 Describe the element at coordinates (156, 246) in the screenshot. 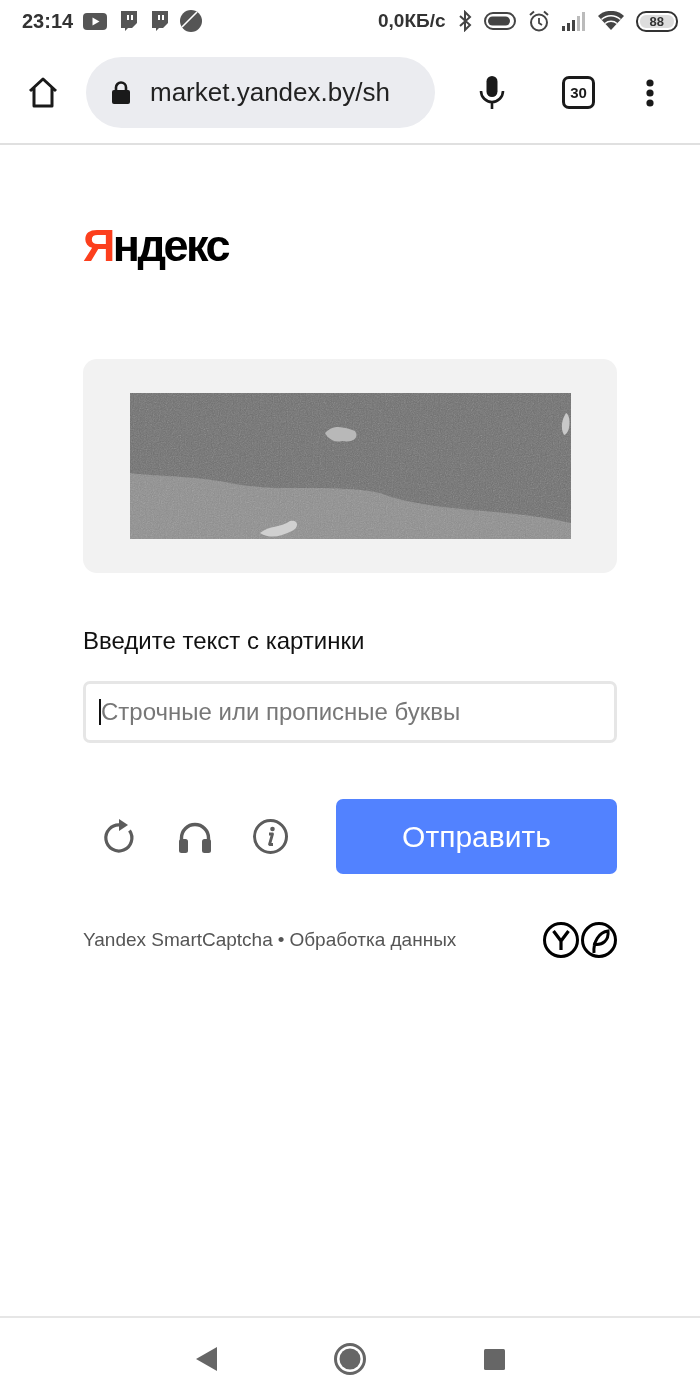

I see `yandex-logo: Яндекс` at that location.